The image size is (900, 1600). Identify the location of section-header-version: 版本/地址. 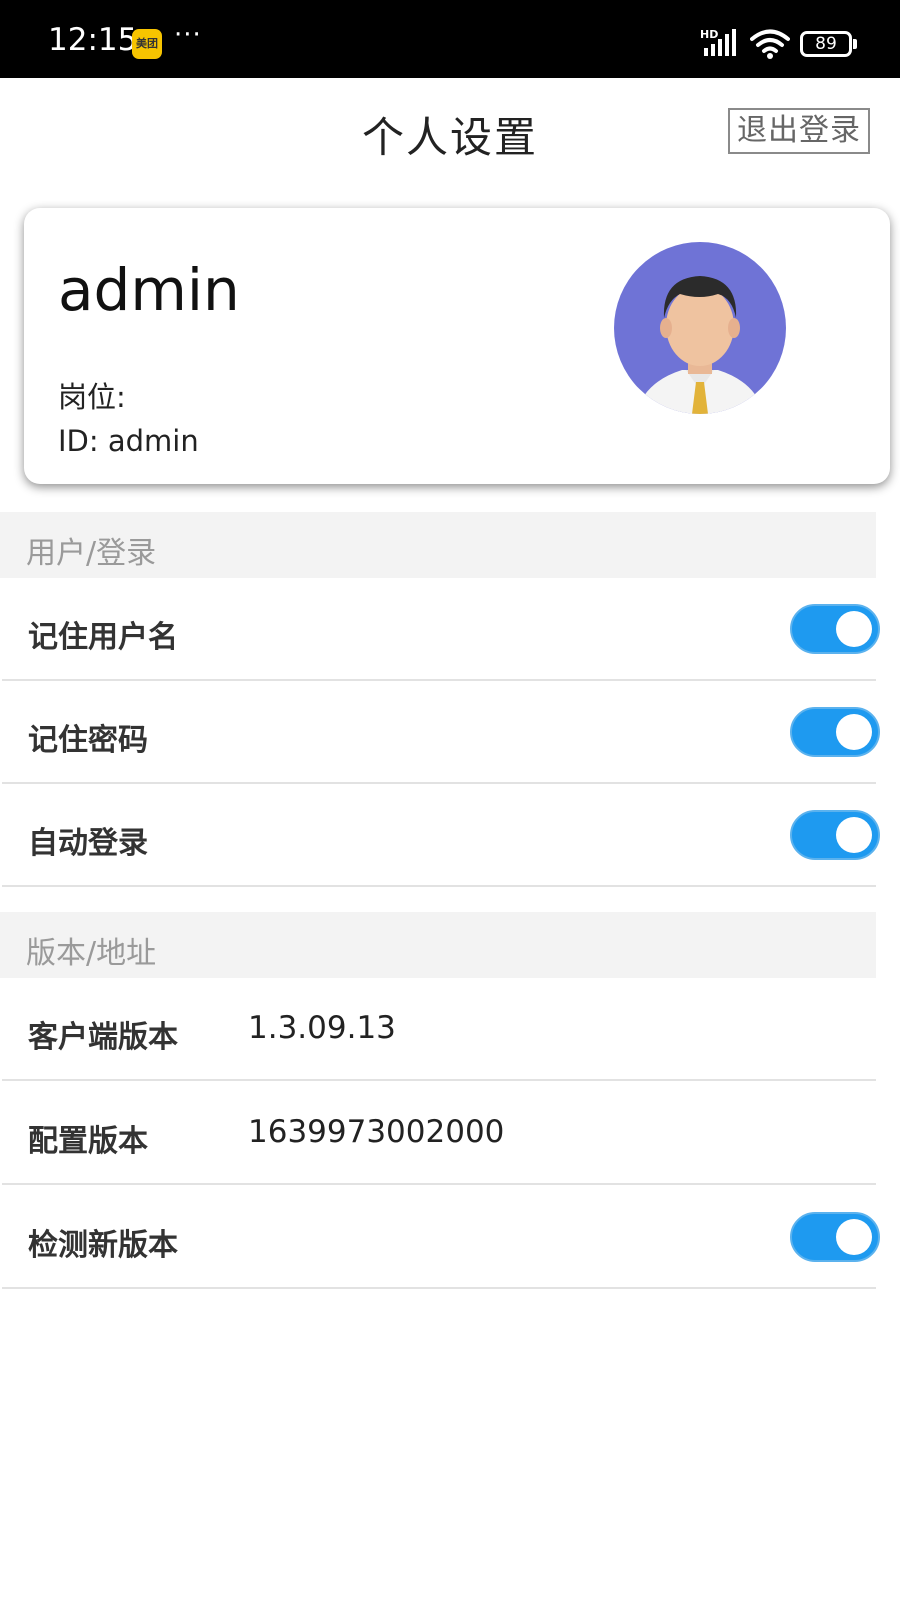
(438, 945).